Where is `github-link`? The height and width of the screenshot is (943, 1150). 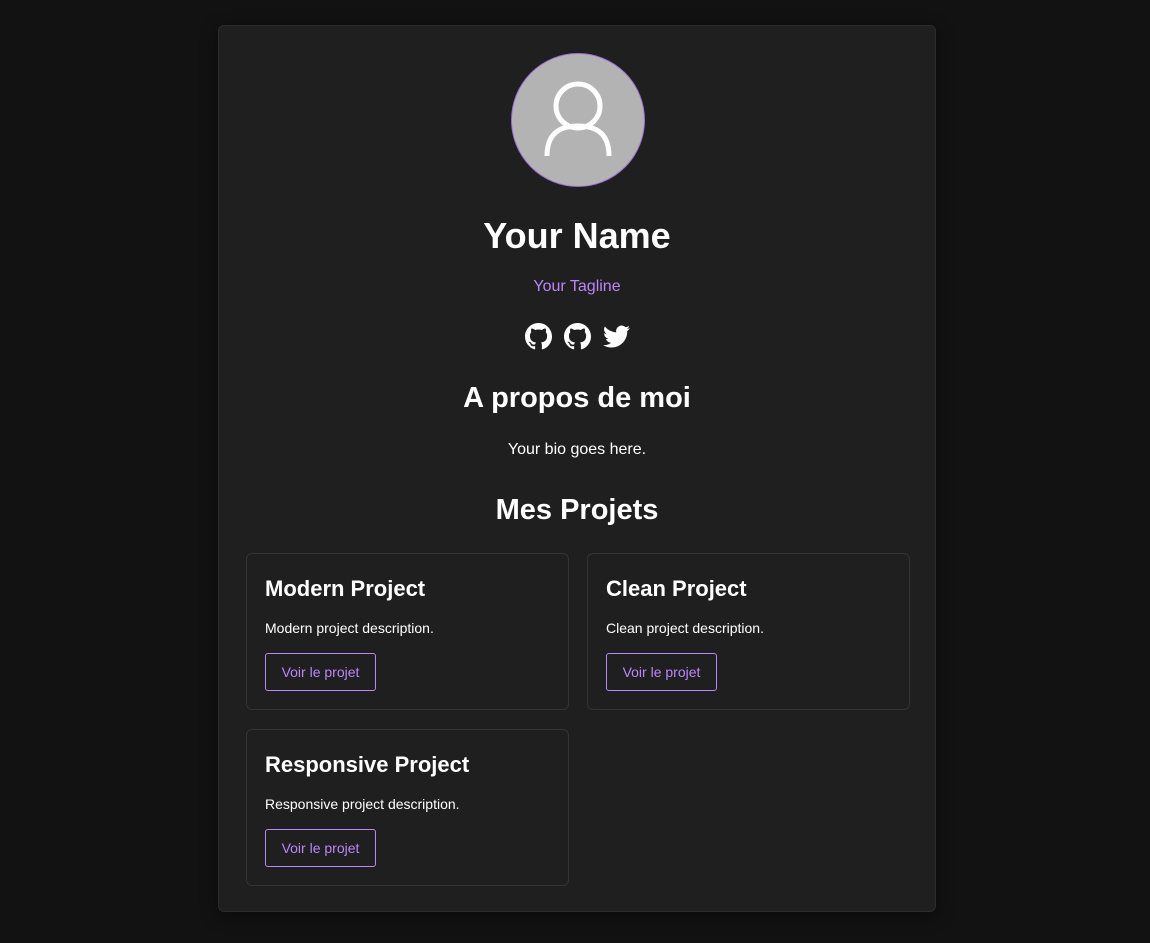 github-link is located at coordinates (538, 336).